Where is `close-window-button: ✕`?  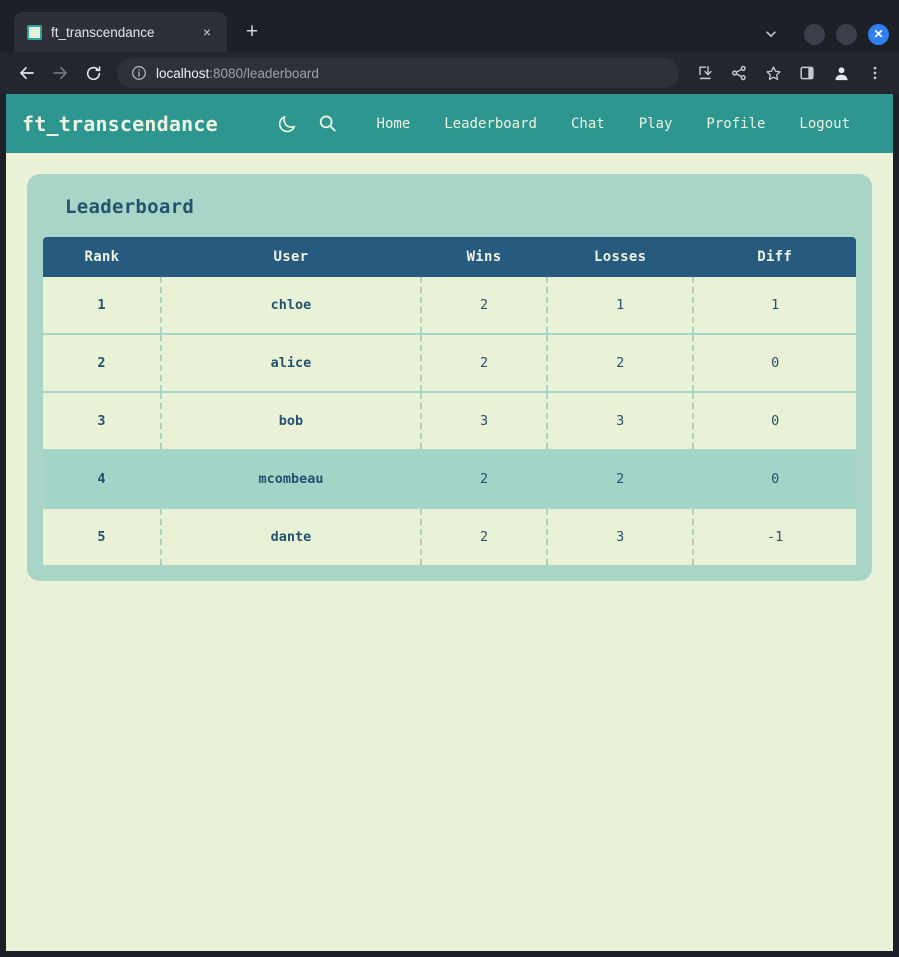
close-window-button: ✕ is located at coordinates (878, 34).